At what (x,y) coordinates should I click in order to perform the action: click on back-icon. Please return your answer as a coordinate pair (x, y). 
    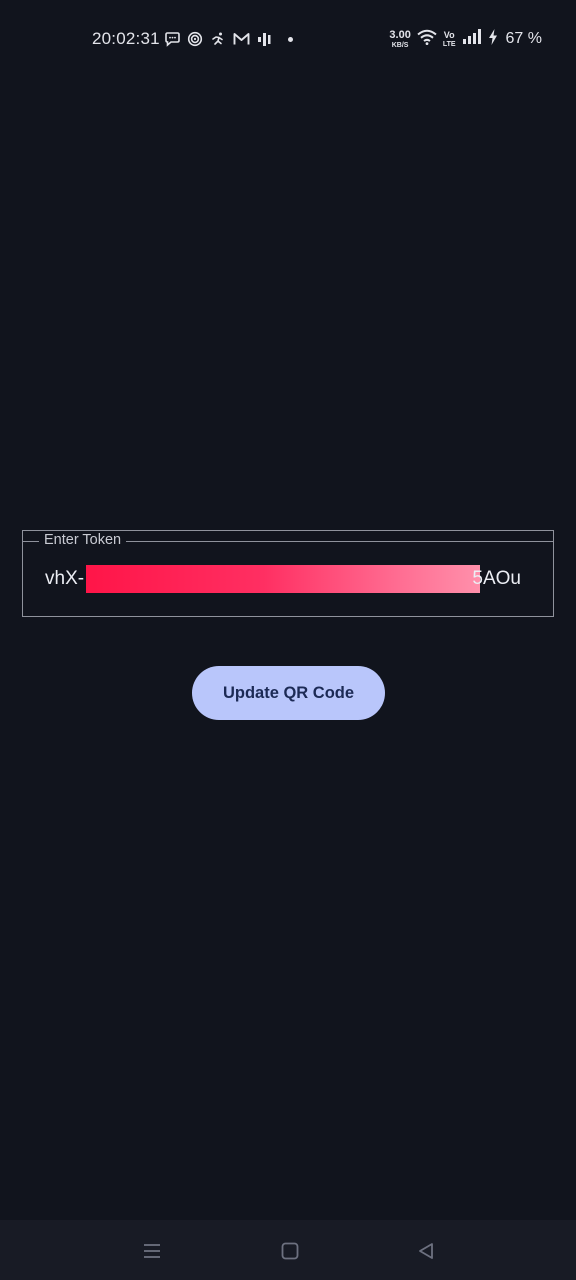
    Looking at the image, I should click on (426, 1251).